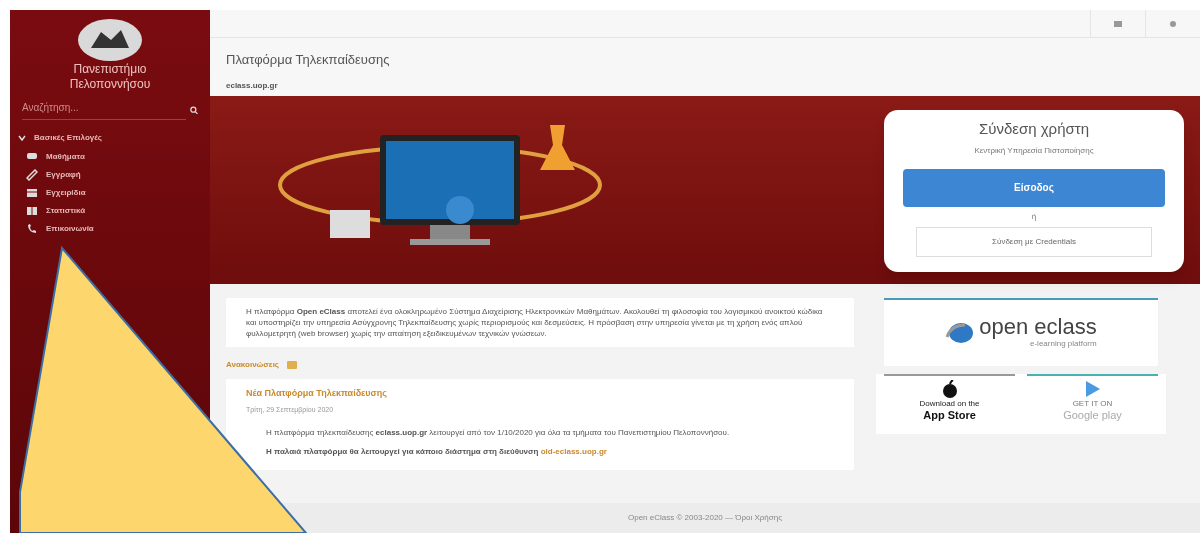 This screenshot has width=1200, height=533. Describe the element at coordinates (110, 77) in the screenshot. I see `university-name: Πανεπιστήμιο Πελοποννήσου` at that location.